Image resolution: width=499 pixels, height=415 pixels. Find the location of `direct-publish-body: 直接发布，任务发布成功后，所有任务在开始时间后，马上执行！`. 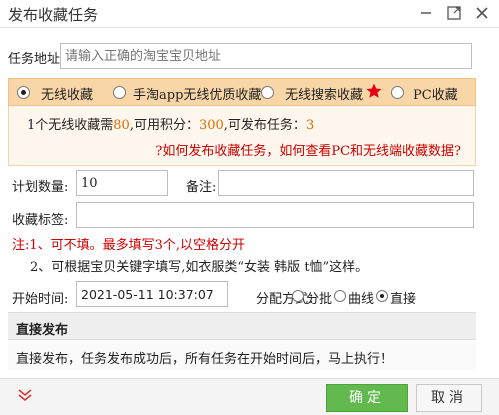

direct-publish-body: 直接发布，任务发布成功后，所有任务在开始时间后，马上执行！ is located at coordinates (242, 355).